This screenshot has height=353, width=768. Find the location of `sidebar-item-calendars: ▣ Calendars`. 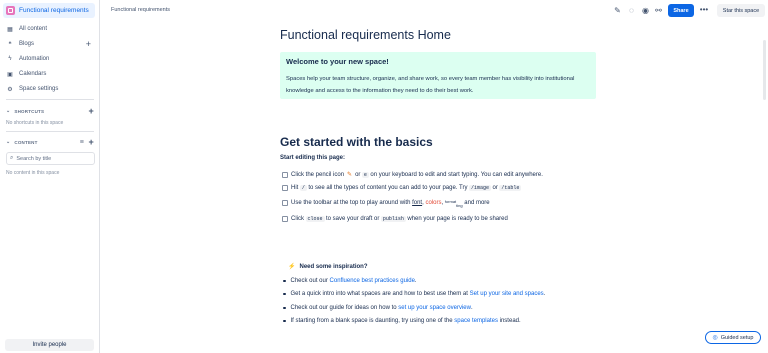

sidebar-item-calendars: ▣ Calendars is located at coordinates (50, 74).